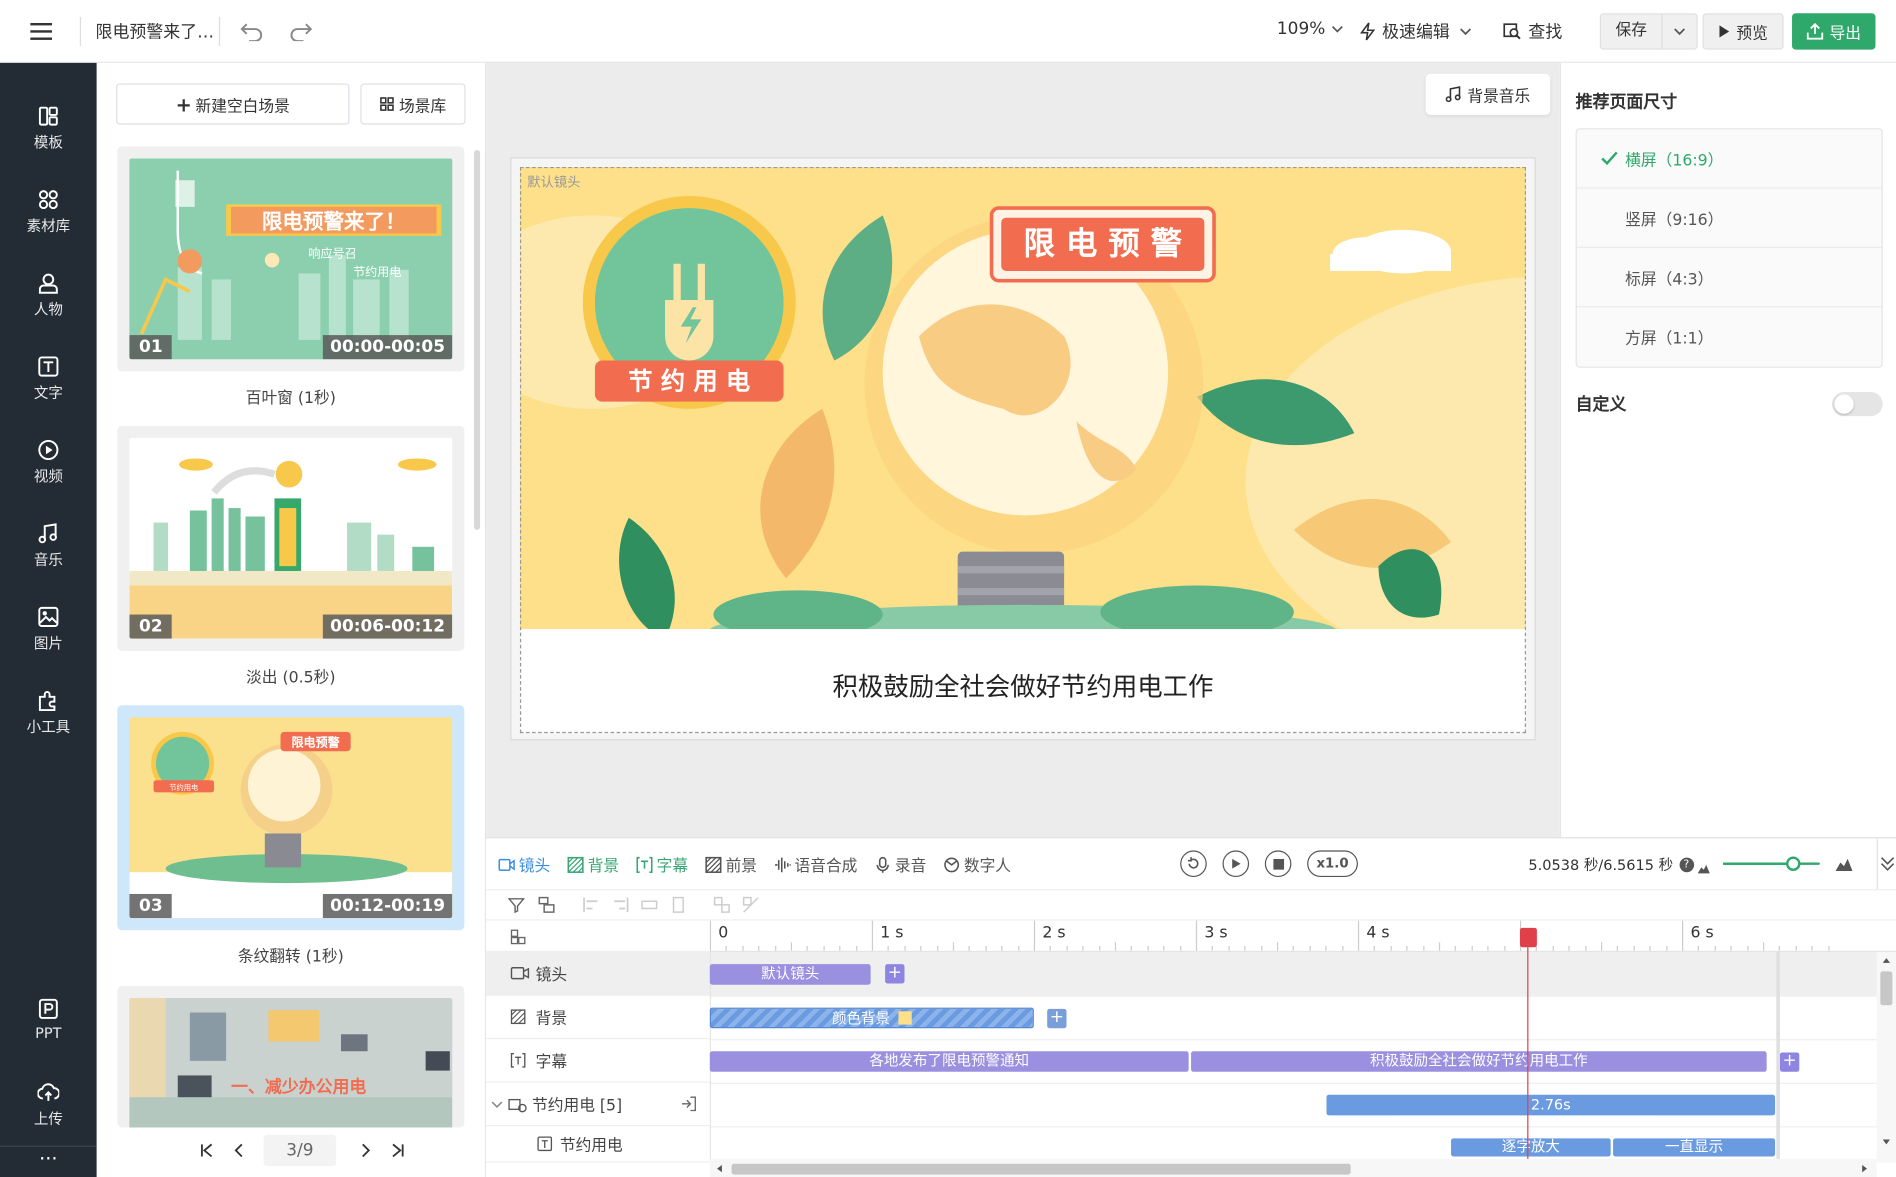 Image resolution: width=1896 pixels, height=1177 pixels. I want to click on track-label-subtitle: 字幕, so click(598, 1061).